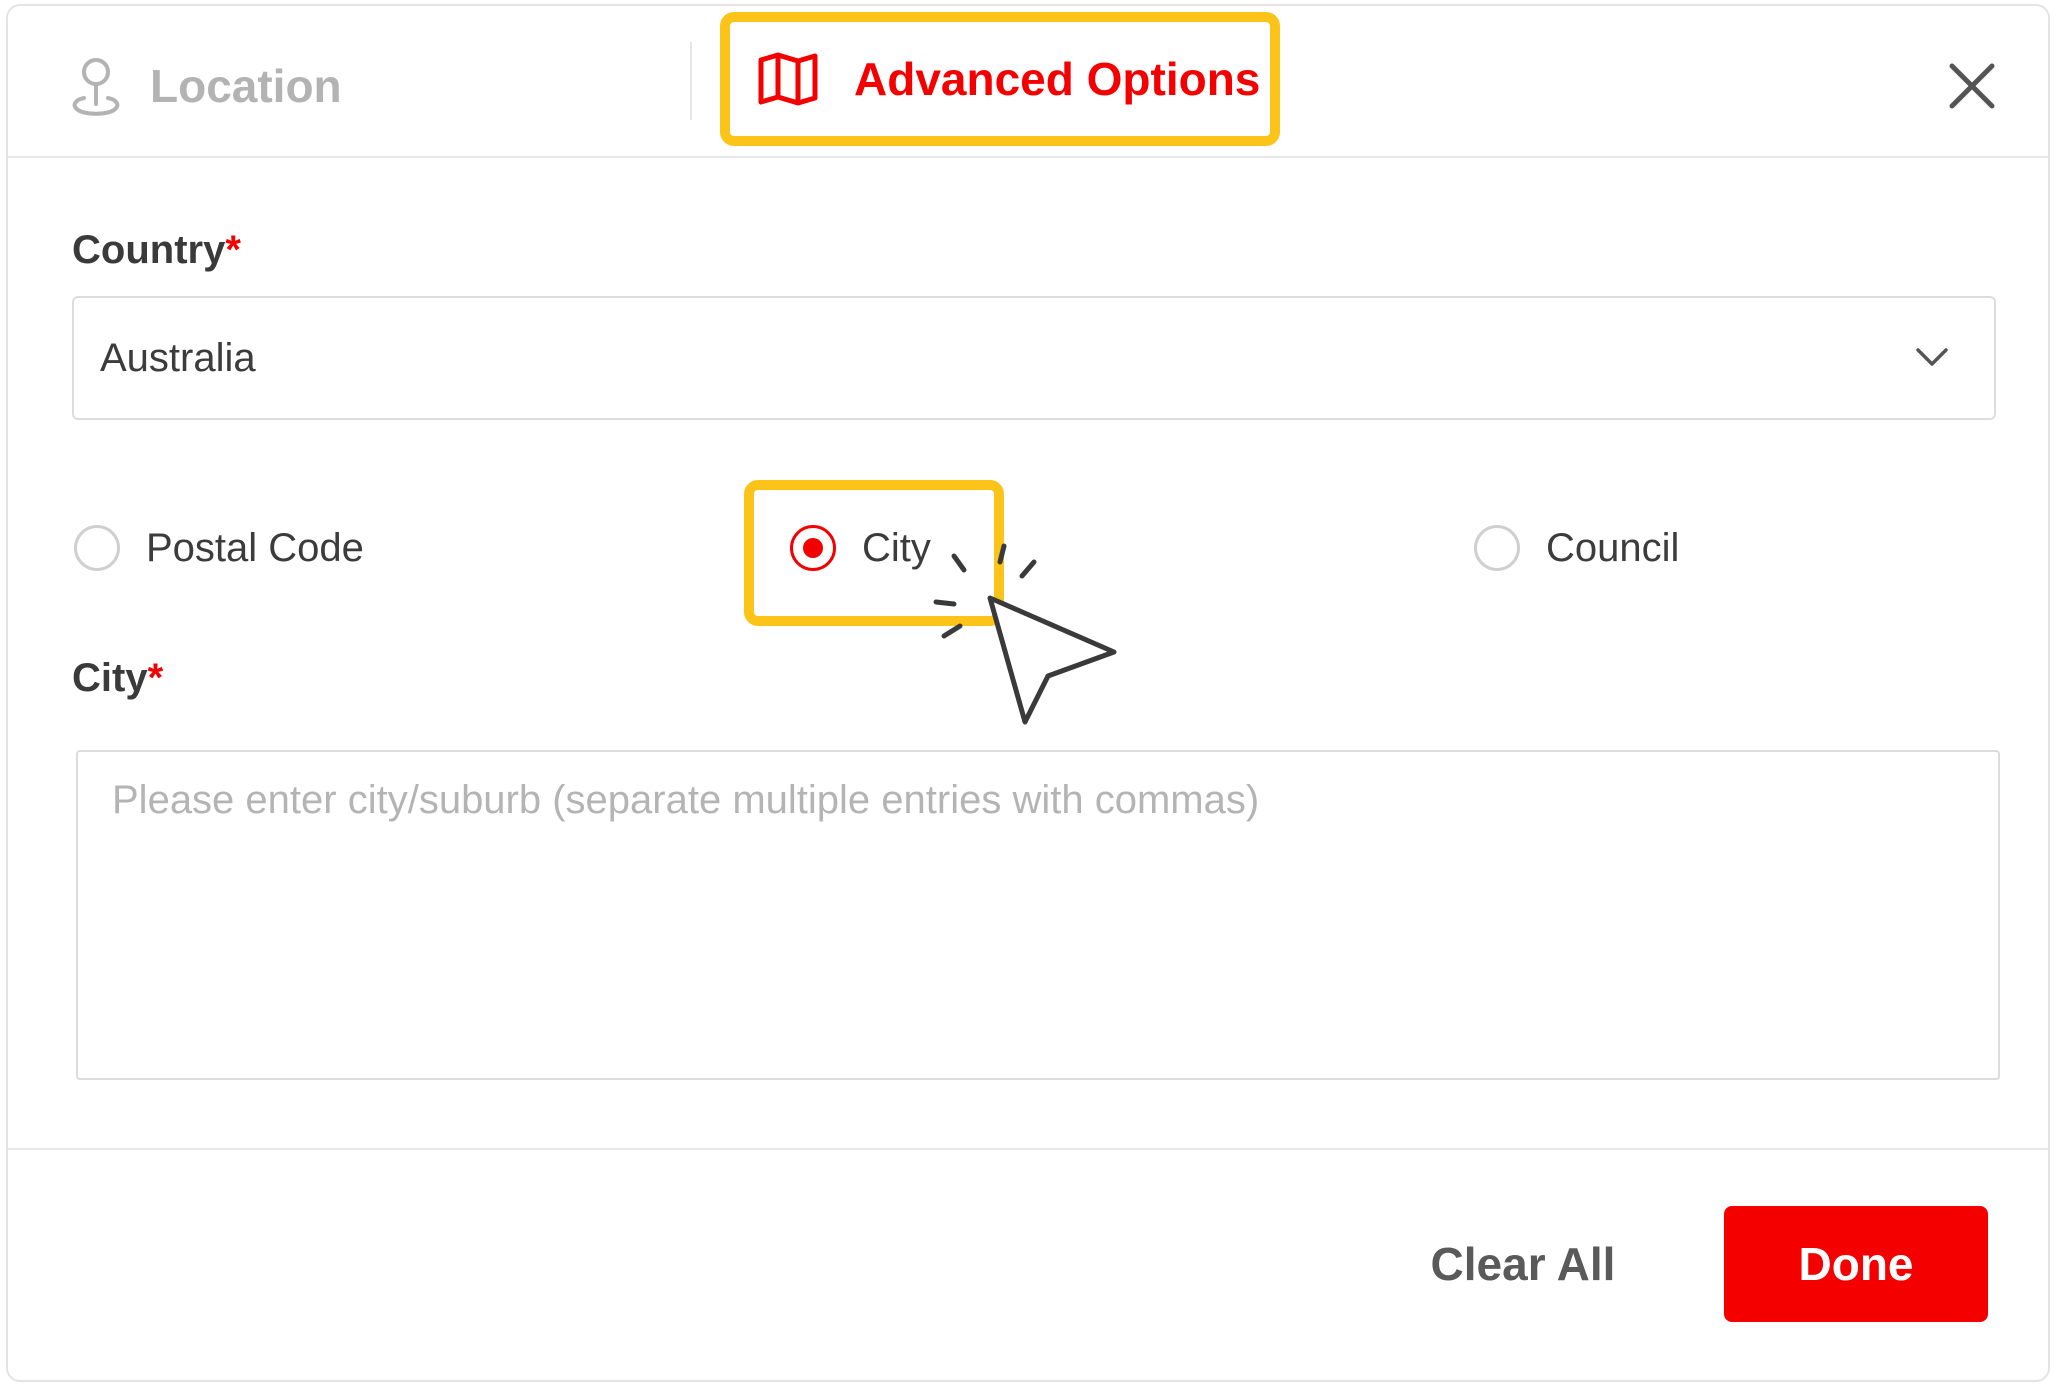  Describe the element at coordinates (1028, 1149) in the screenshot. I see `footer-divider` at that location.